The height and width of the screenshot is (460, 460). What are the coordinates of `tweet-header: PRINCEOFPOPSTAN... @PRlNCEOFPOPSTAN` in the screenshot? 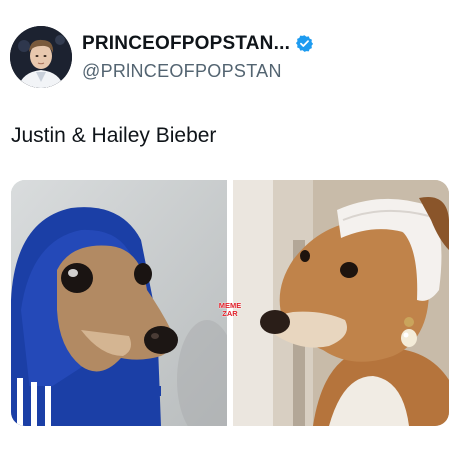 It's located at (162, 57).